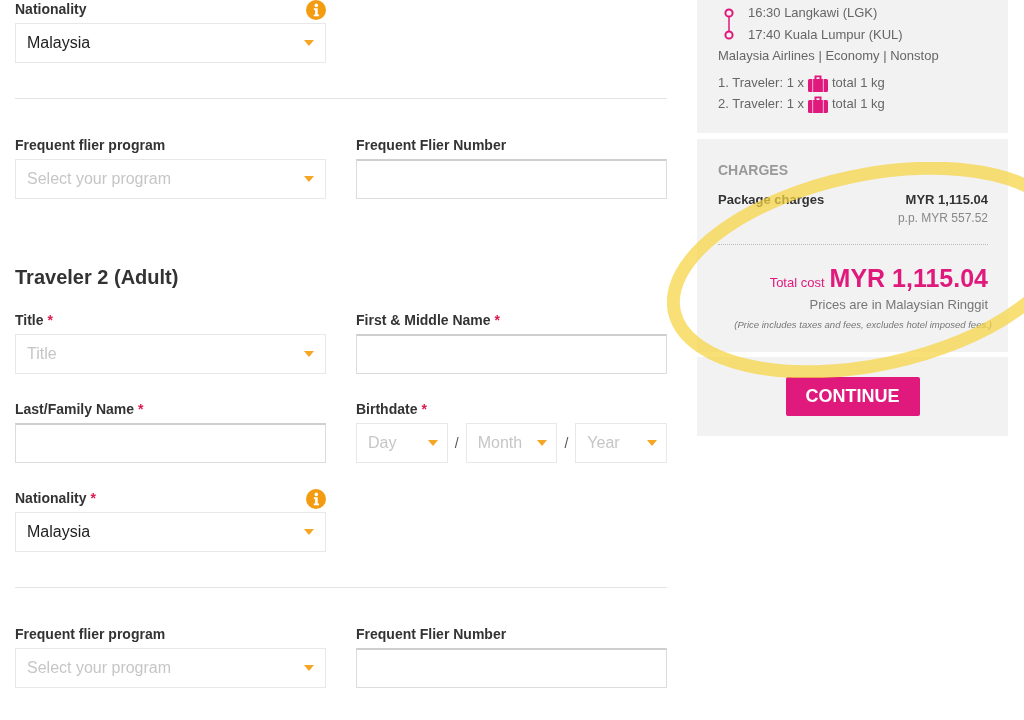 The height and width of the screenshot is (720, 1024). What do you see at coordinates (761, 82) in the screenshot?
I see `baggage-count: 1. Traveler: 1 x` at bounding box center [761, 82].